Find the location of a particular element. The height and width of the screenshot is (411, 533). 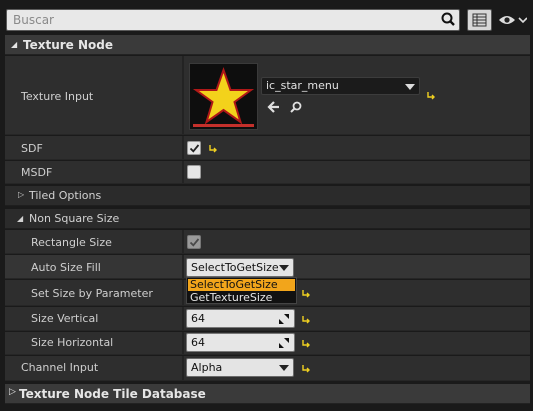

category-title: Non Square Size is located at coordinates (74, 218).